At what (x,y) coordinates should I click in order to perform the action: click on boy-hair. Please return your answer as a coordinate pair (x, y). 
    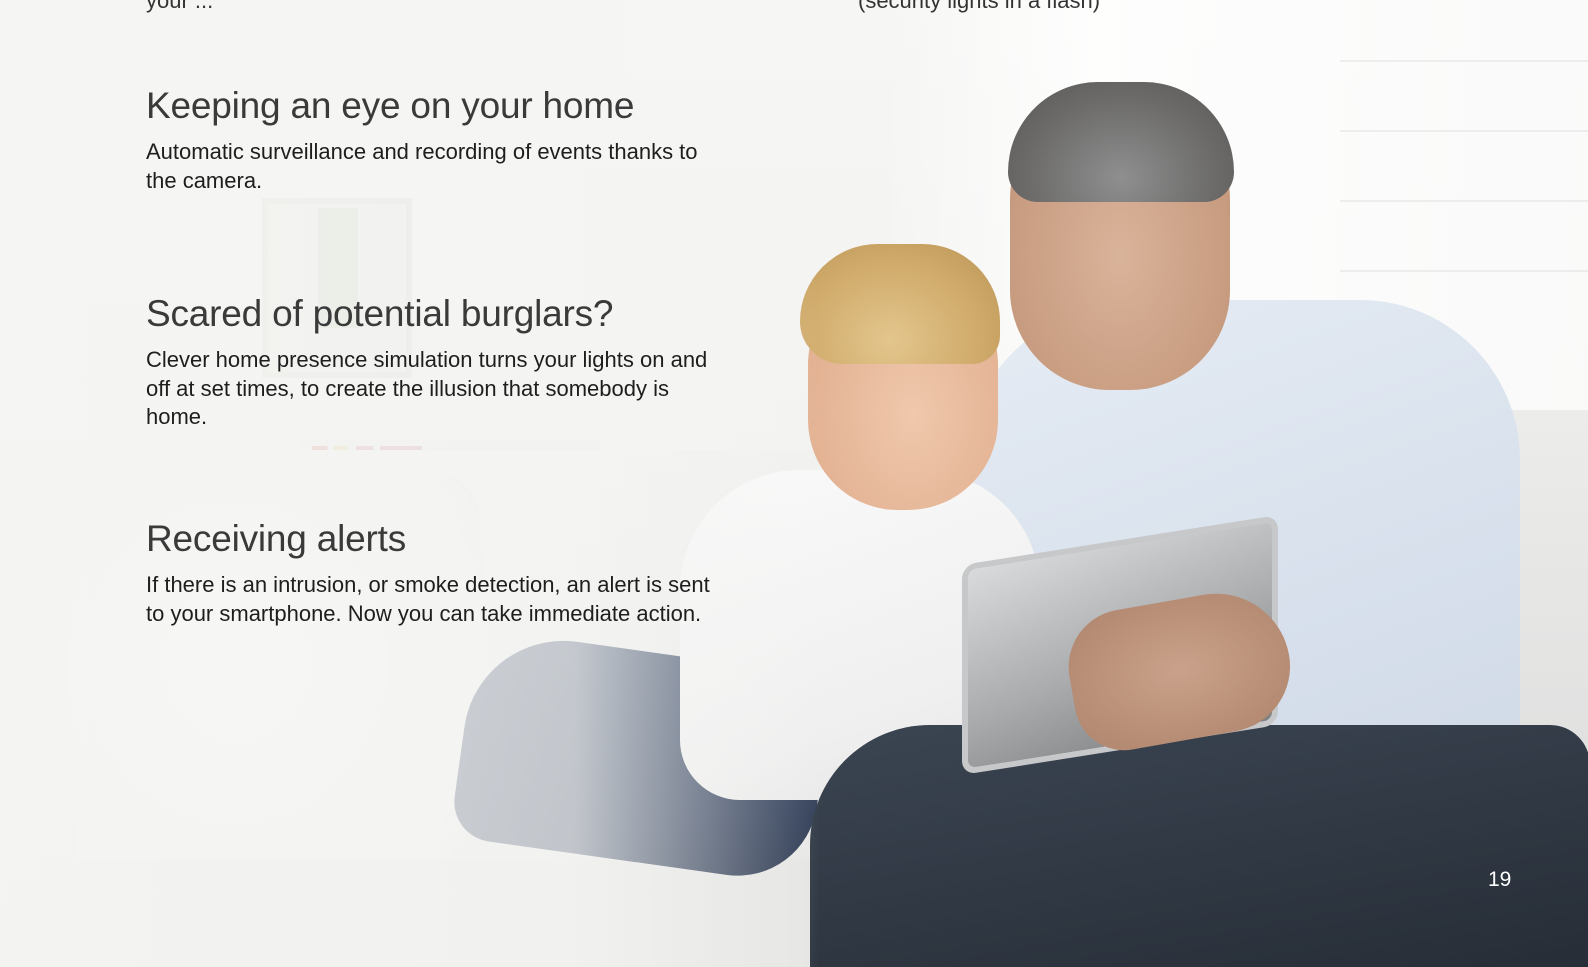
    Looking at the image, I should click on (900, 304).